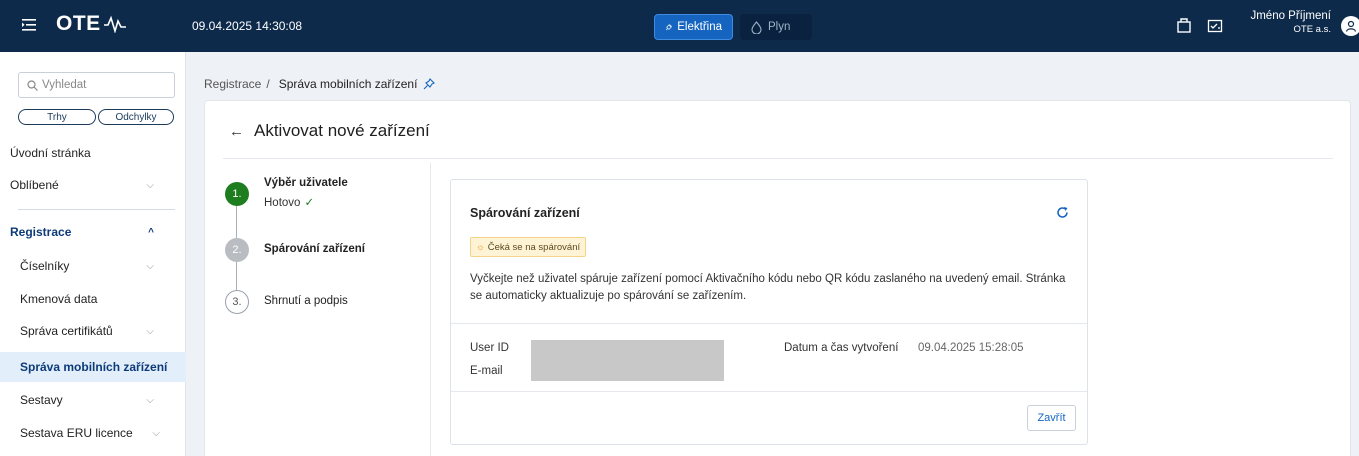  Describe the element at coordinates (93, 153) in the screenshot. I see `sidebar-item-uvodni-stranka: Úvodní stránka` at that location.